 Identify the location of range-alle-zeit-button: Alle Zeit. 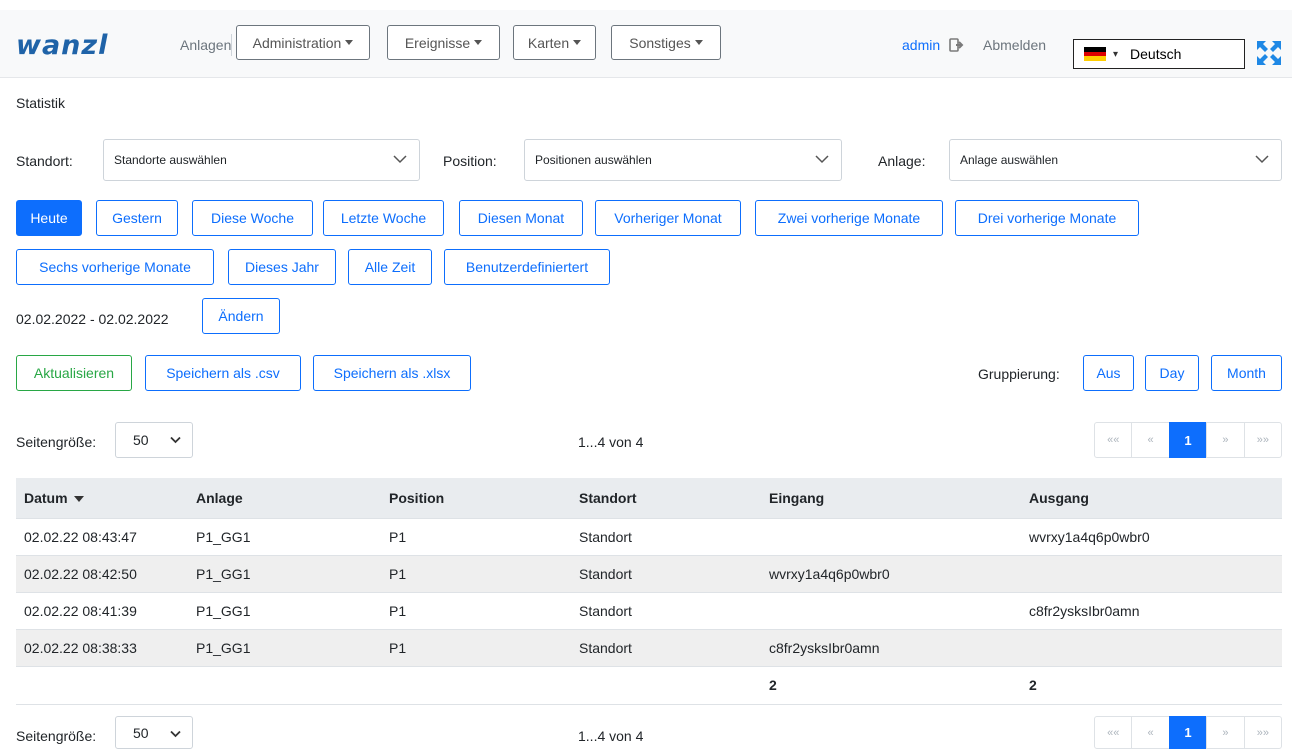
(390, 267).